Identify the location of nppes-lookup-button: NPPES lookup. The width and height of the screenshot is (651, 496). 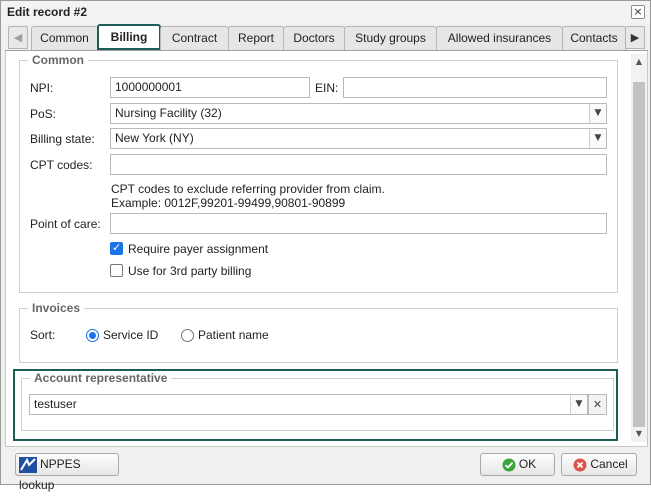
(67, 472).